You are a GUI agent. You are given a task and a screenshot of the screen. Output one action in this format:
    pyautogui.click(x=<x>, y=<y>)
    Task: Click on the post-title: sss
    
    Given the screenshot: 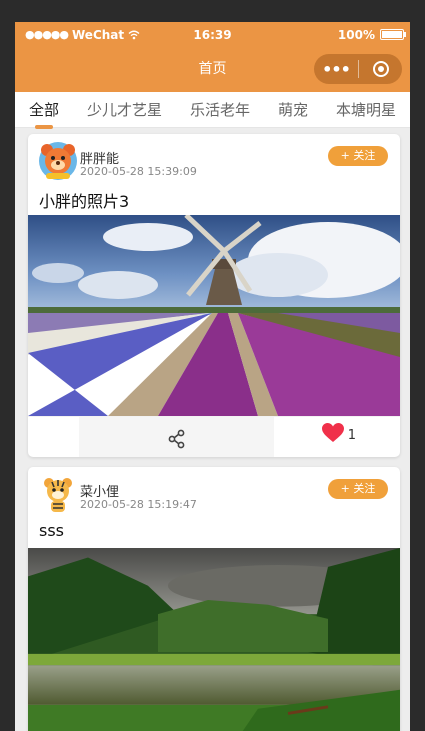 What is the action you would take?
    pyautogui.click(x=52, y=530)
    